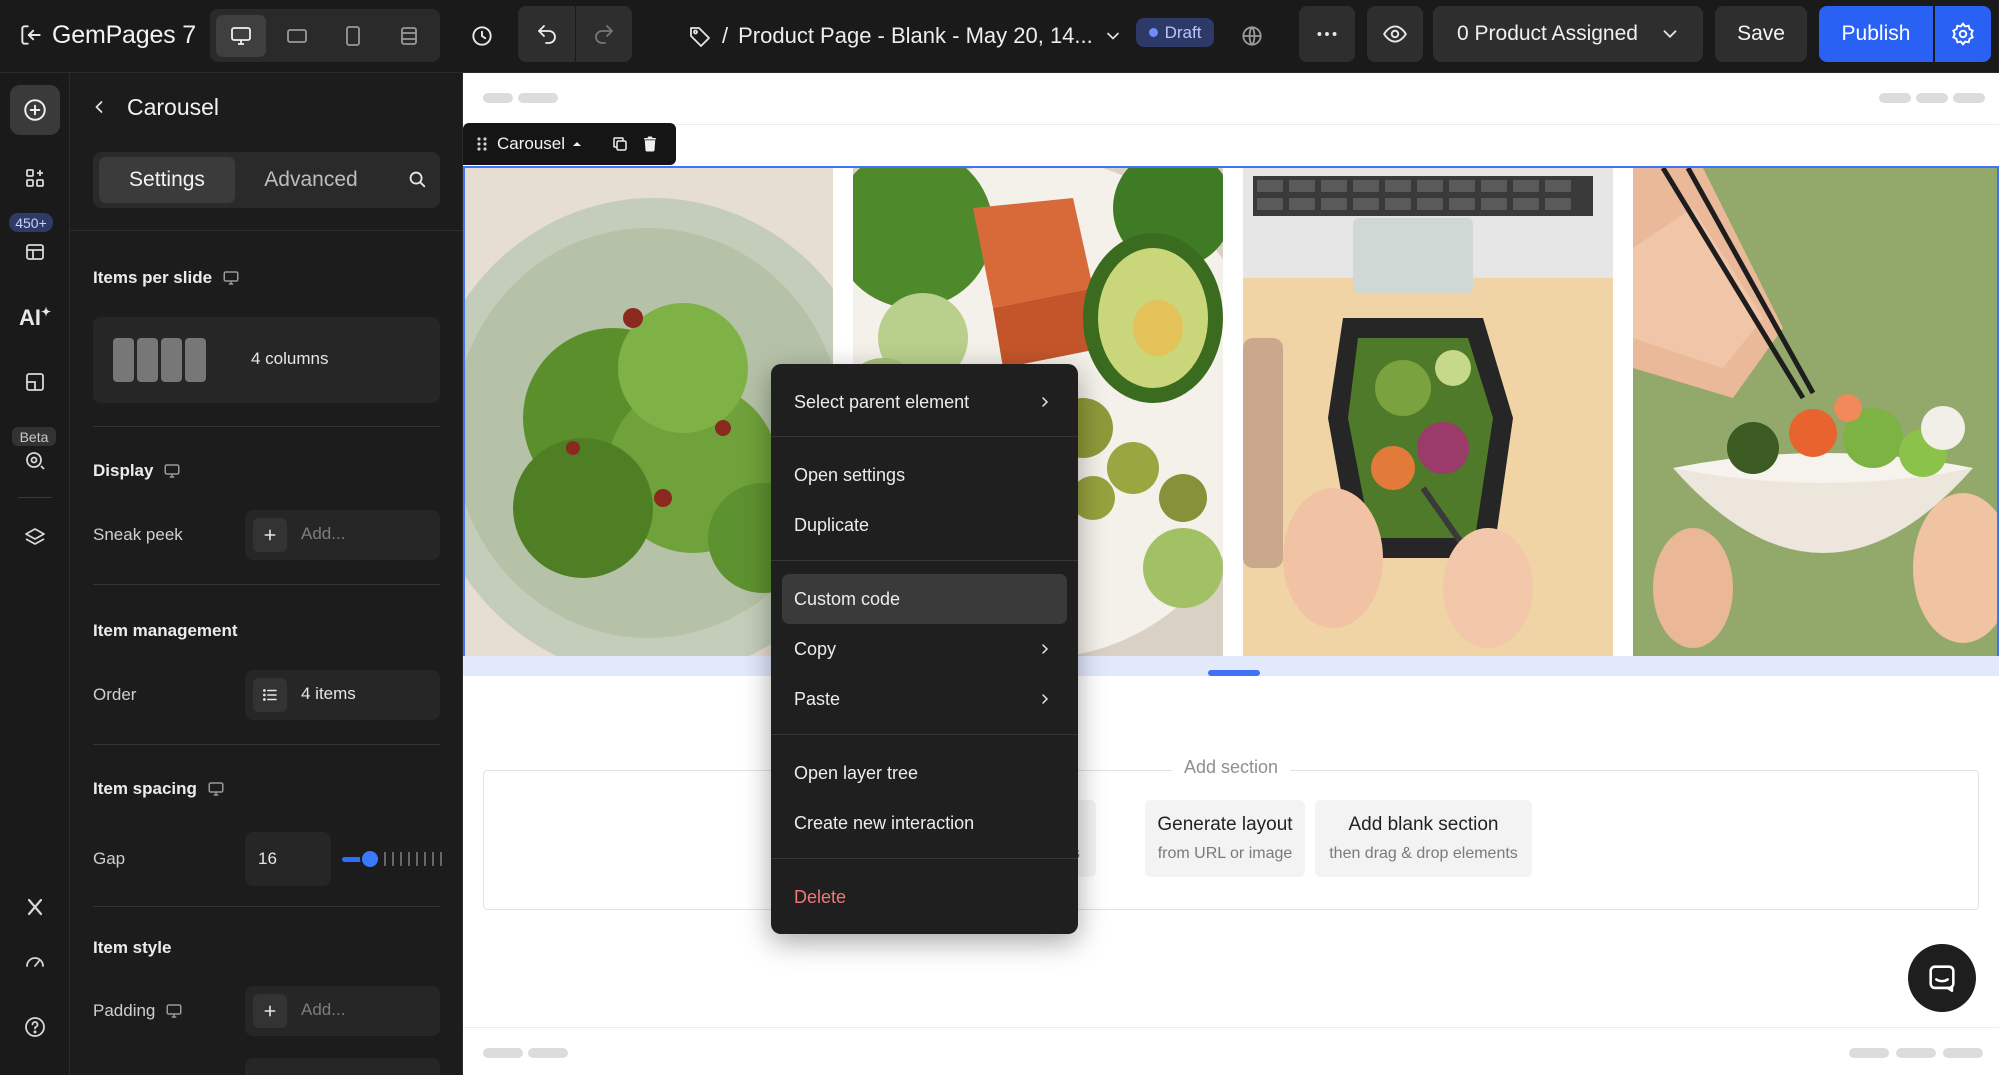  I want to click on preview-button, so click(1395, 34).